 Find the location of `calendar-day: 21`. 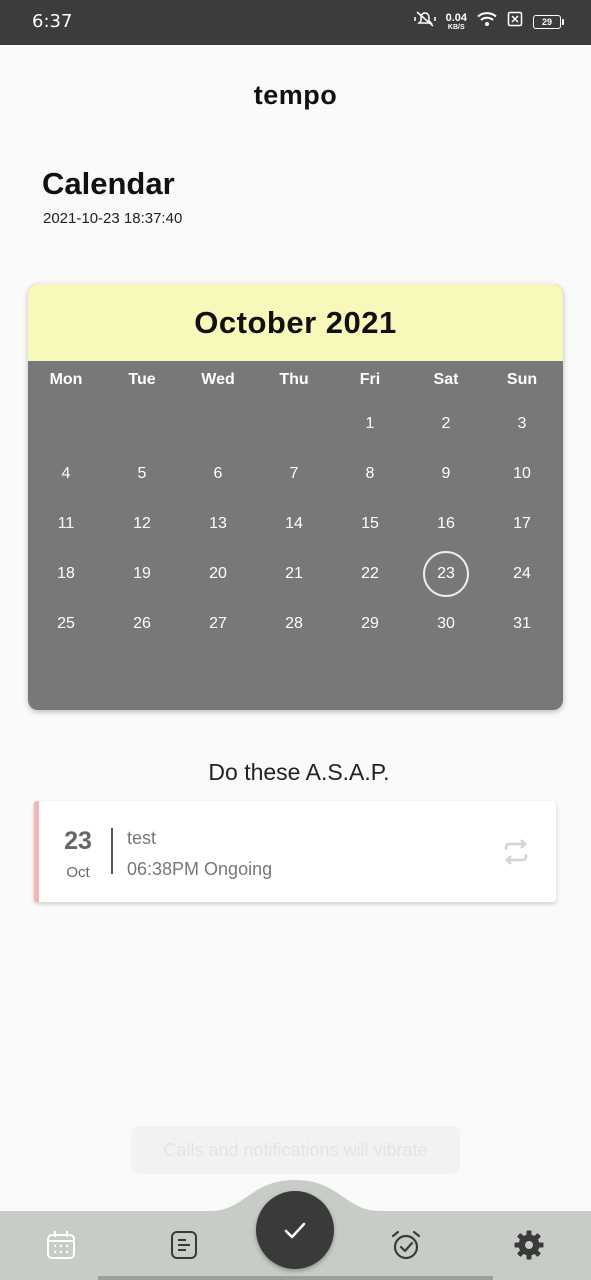

calendar-day: 21 is located at coordinates (294, 574).